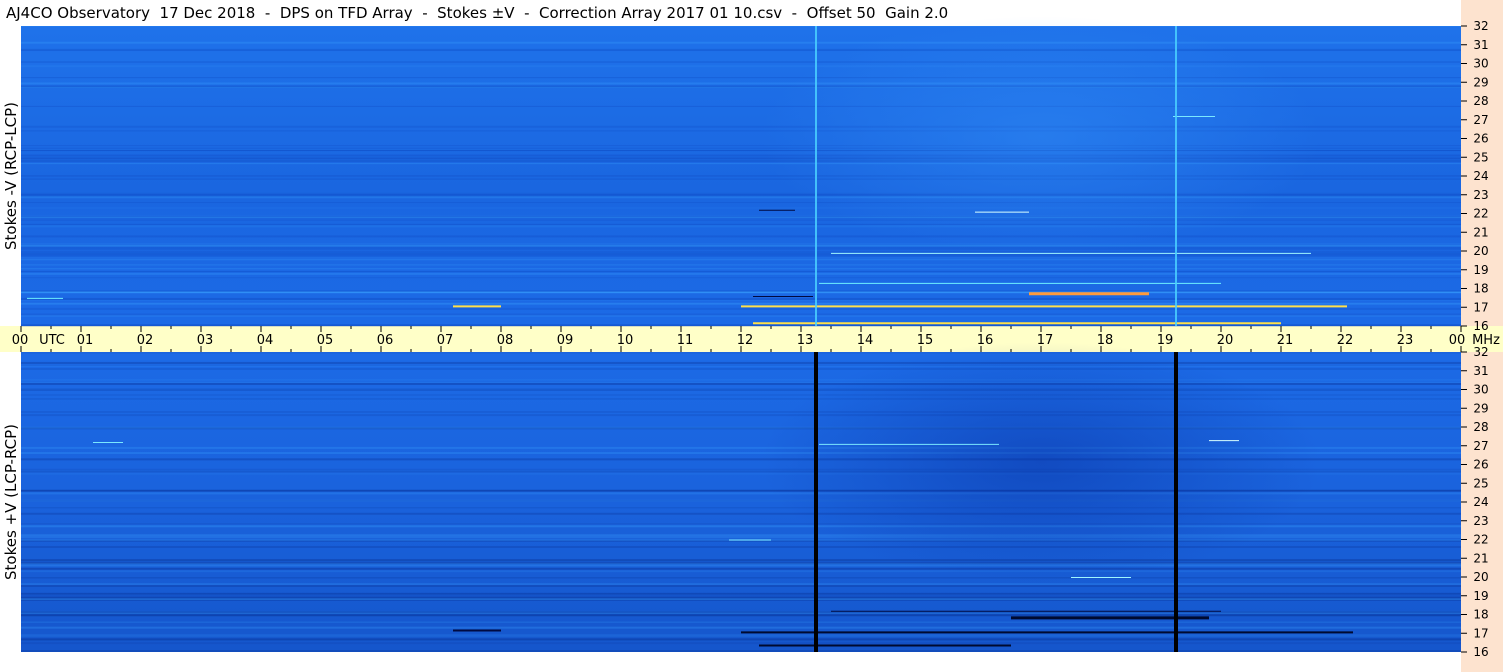  I want to click on time-axis-label: 07, so click(445, 340).